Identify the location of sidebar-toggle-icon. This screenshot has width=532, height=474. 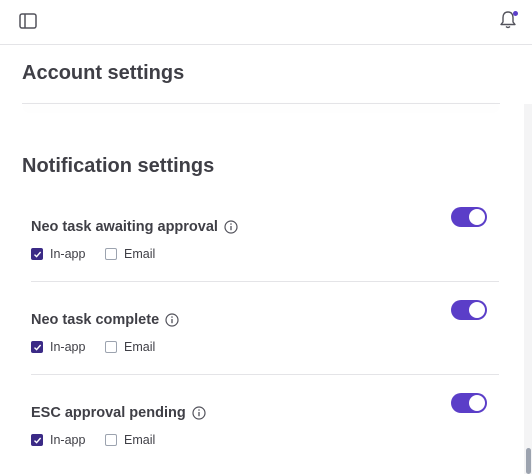
(28, 21).